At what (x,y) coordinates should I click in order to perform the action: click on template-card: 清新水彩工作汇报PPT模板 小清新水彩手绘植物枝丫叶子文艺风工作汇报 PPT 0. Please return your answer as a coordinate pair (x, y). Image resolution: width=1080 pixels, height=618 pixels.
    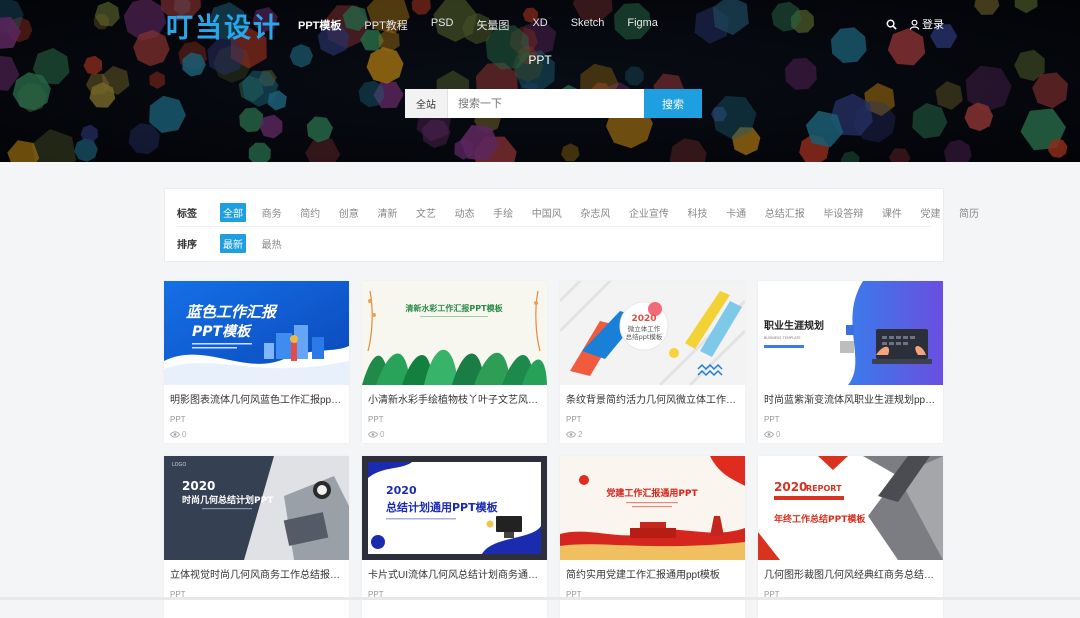
    Looking at the image, I should click on (454, 362).